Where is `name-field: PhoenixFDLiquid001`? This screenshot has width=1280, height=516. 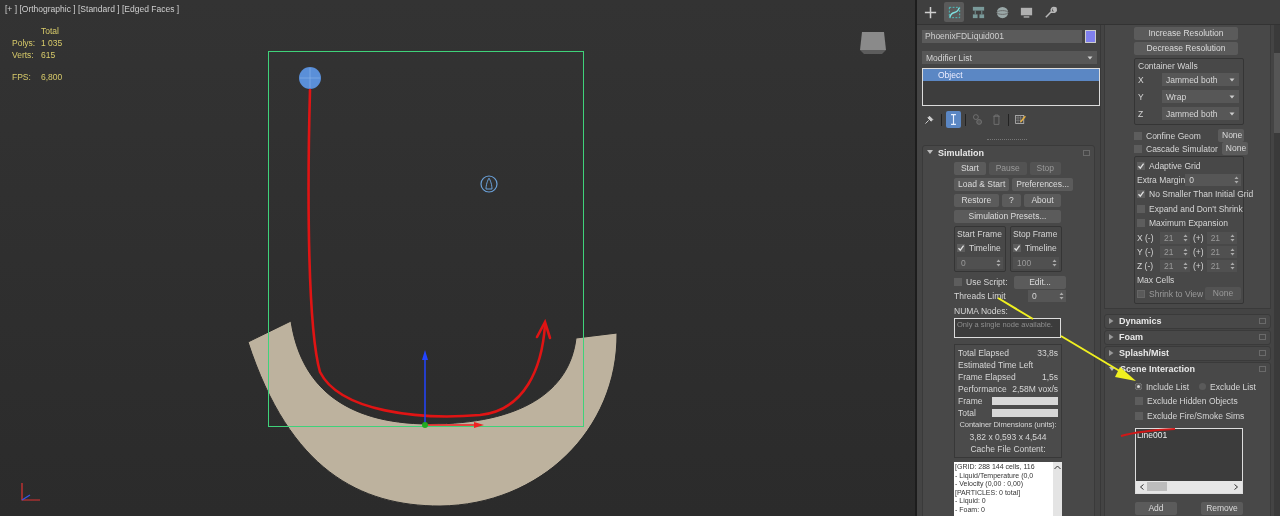 name-field: PhoenixFDLiquid001 is located at coordinates (1002, 36).